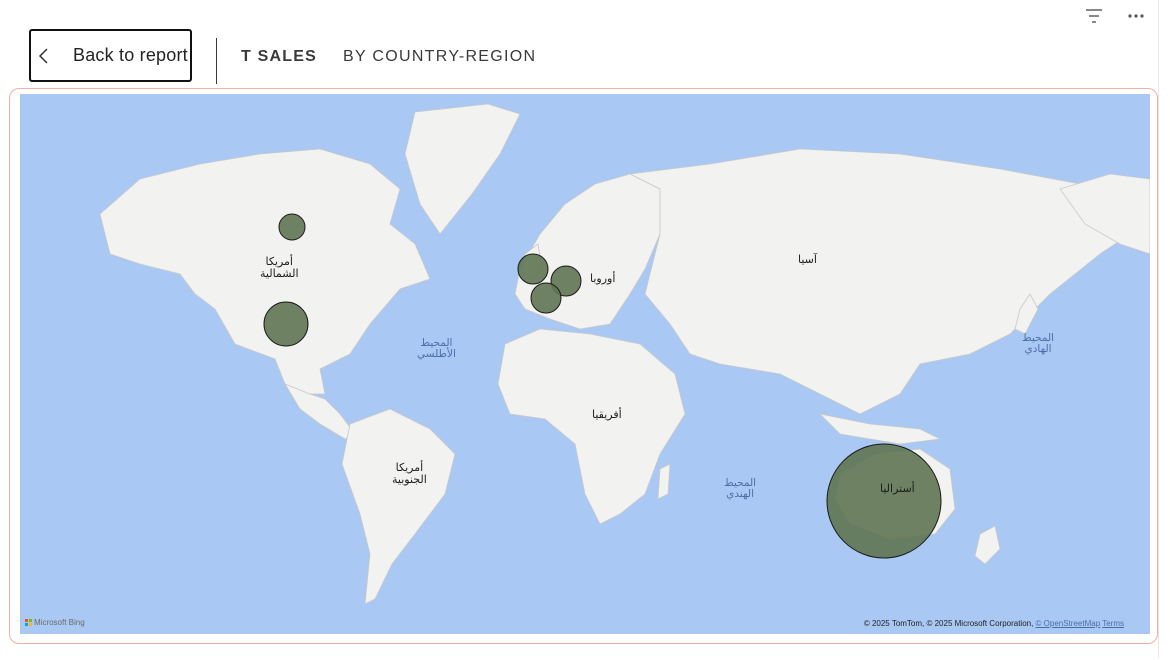 The image size is (1170, 660). Describe the element at coordinates (591, 426) in the screenshot. I see `landmass-africa` at that location.